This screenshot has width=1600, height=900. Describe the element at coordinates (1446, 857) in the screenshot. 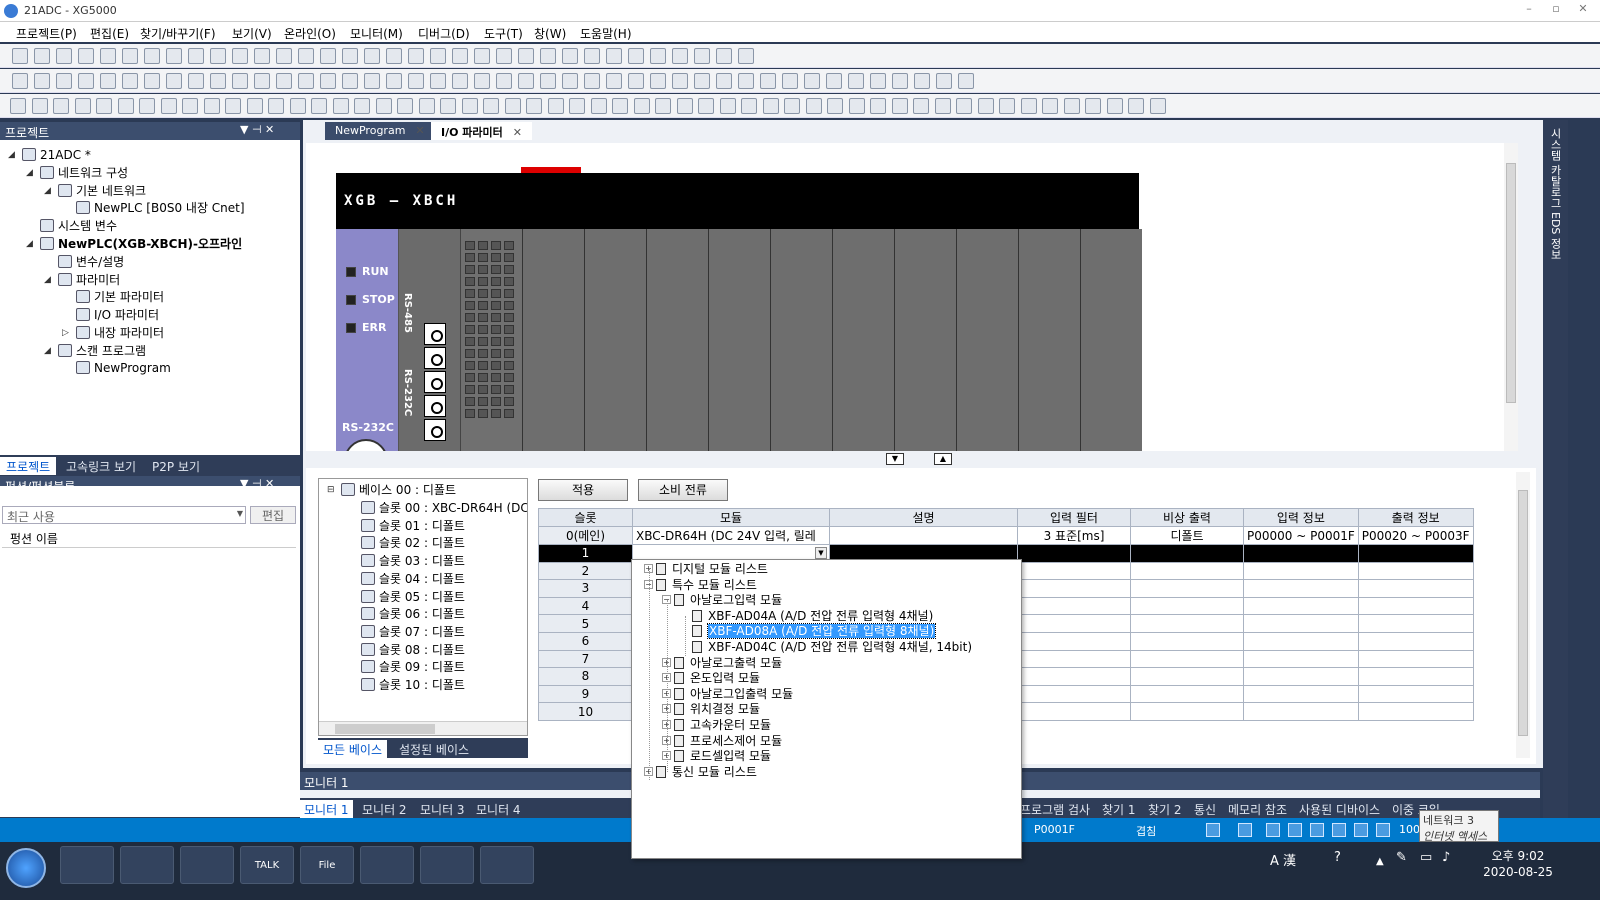

I see `volume-icon: ♪` at that location.